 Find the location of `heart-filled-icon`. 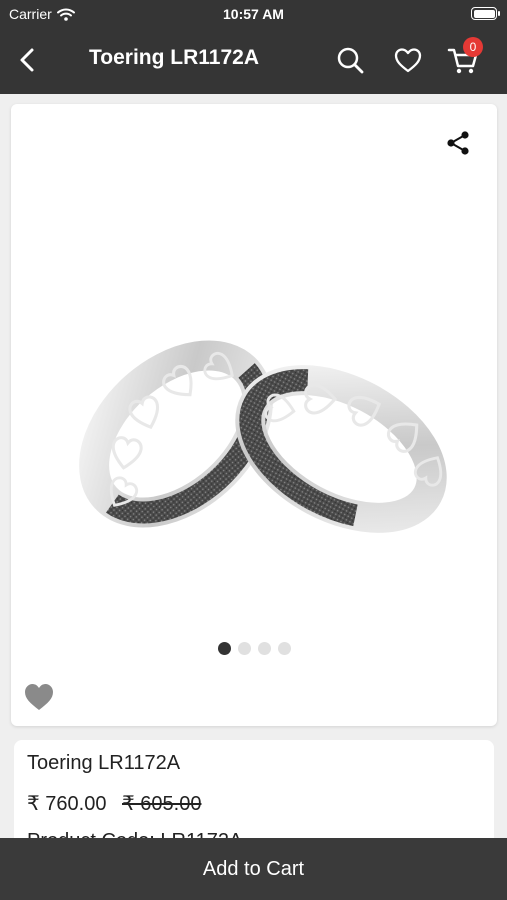

heart-filled-icon is located at coordinates (39, 697).